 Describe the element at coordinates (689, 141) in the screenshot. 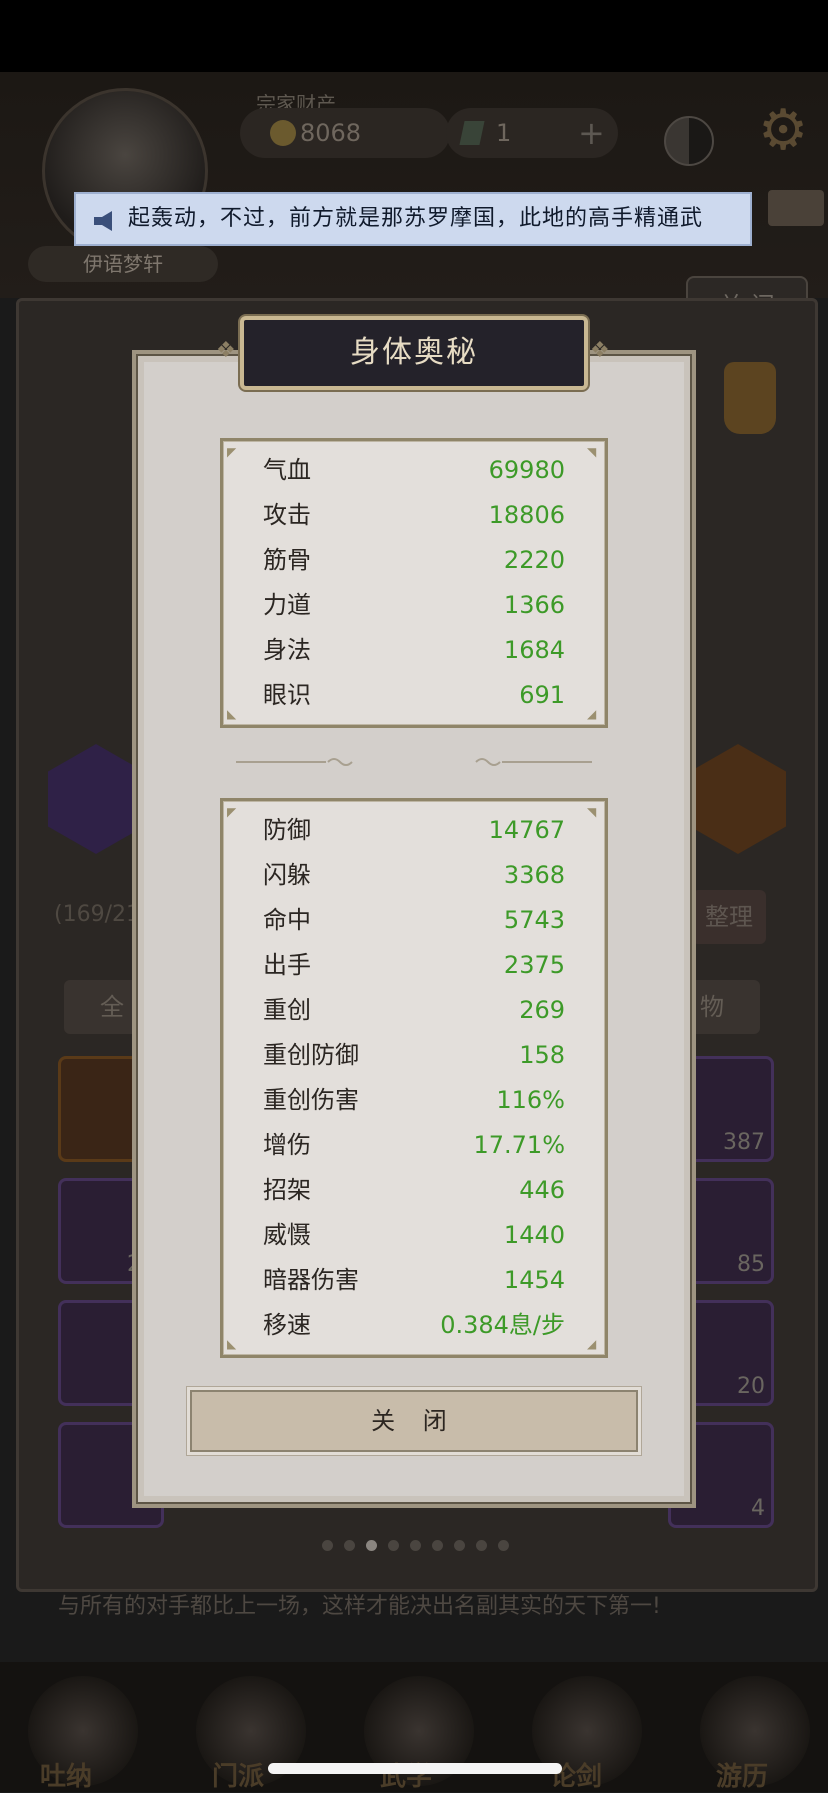

I see `taiji-icon` at that location.